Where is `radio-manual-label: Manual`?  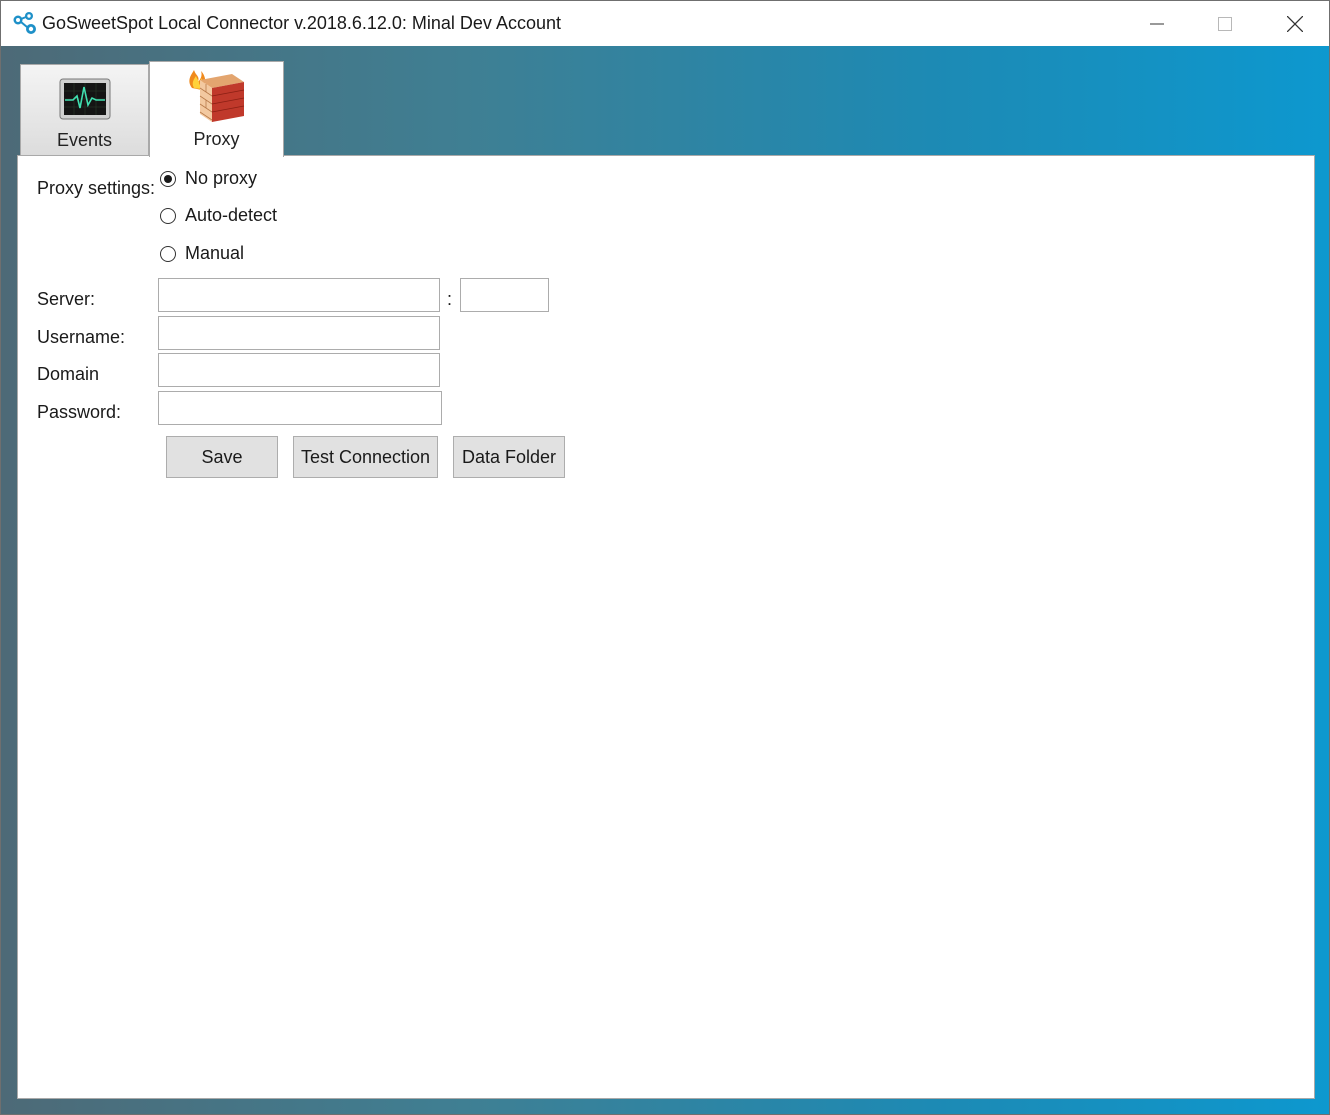
radio-manual-label: Manual is located at coordinates (215, 253).